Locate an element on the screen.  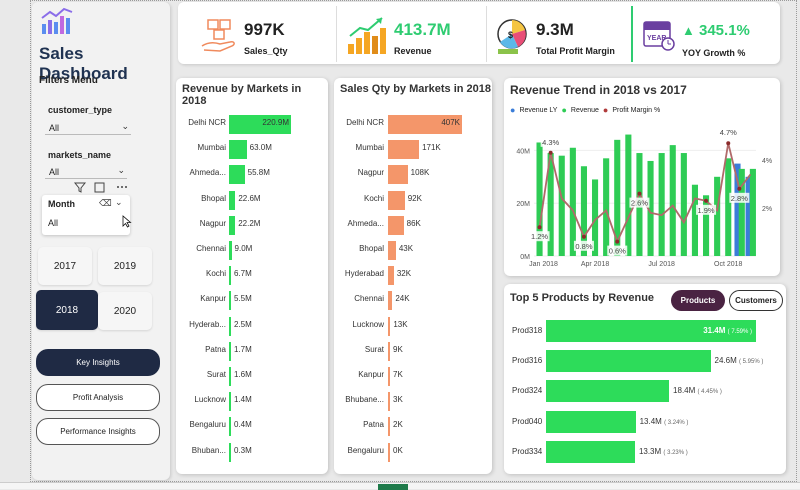
profit-margin-data-label: 4.7% is located at coordinates (728, 132).